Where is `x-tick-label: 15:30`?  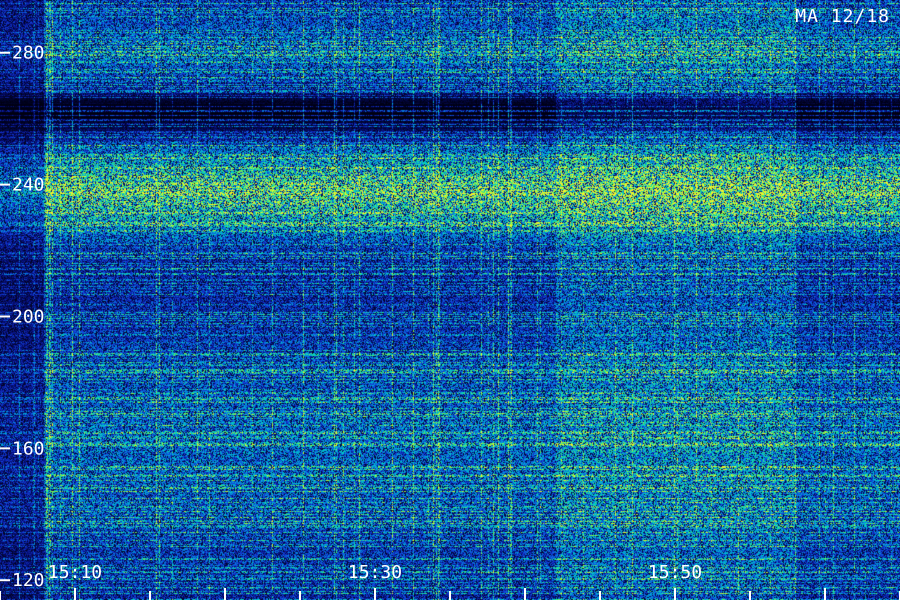 x-tick-label: 15:30 is located at coordinates (375, 572).